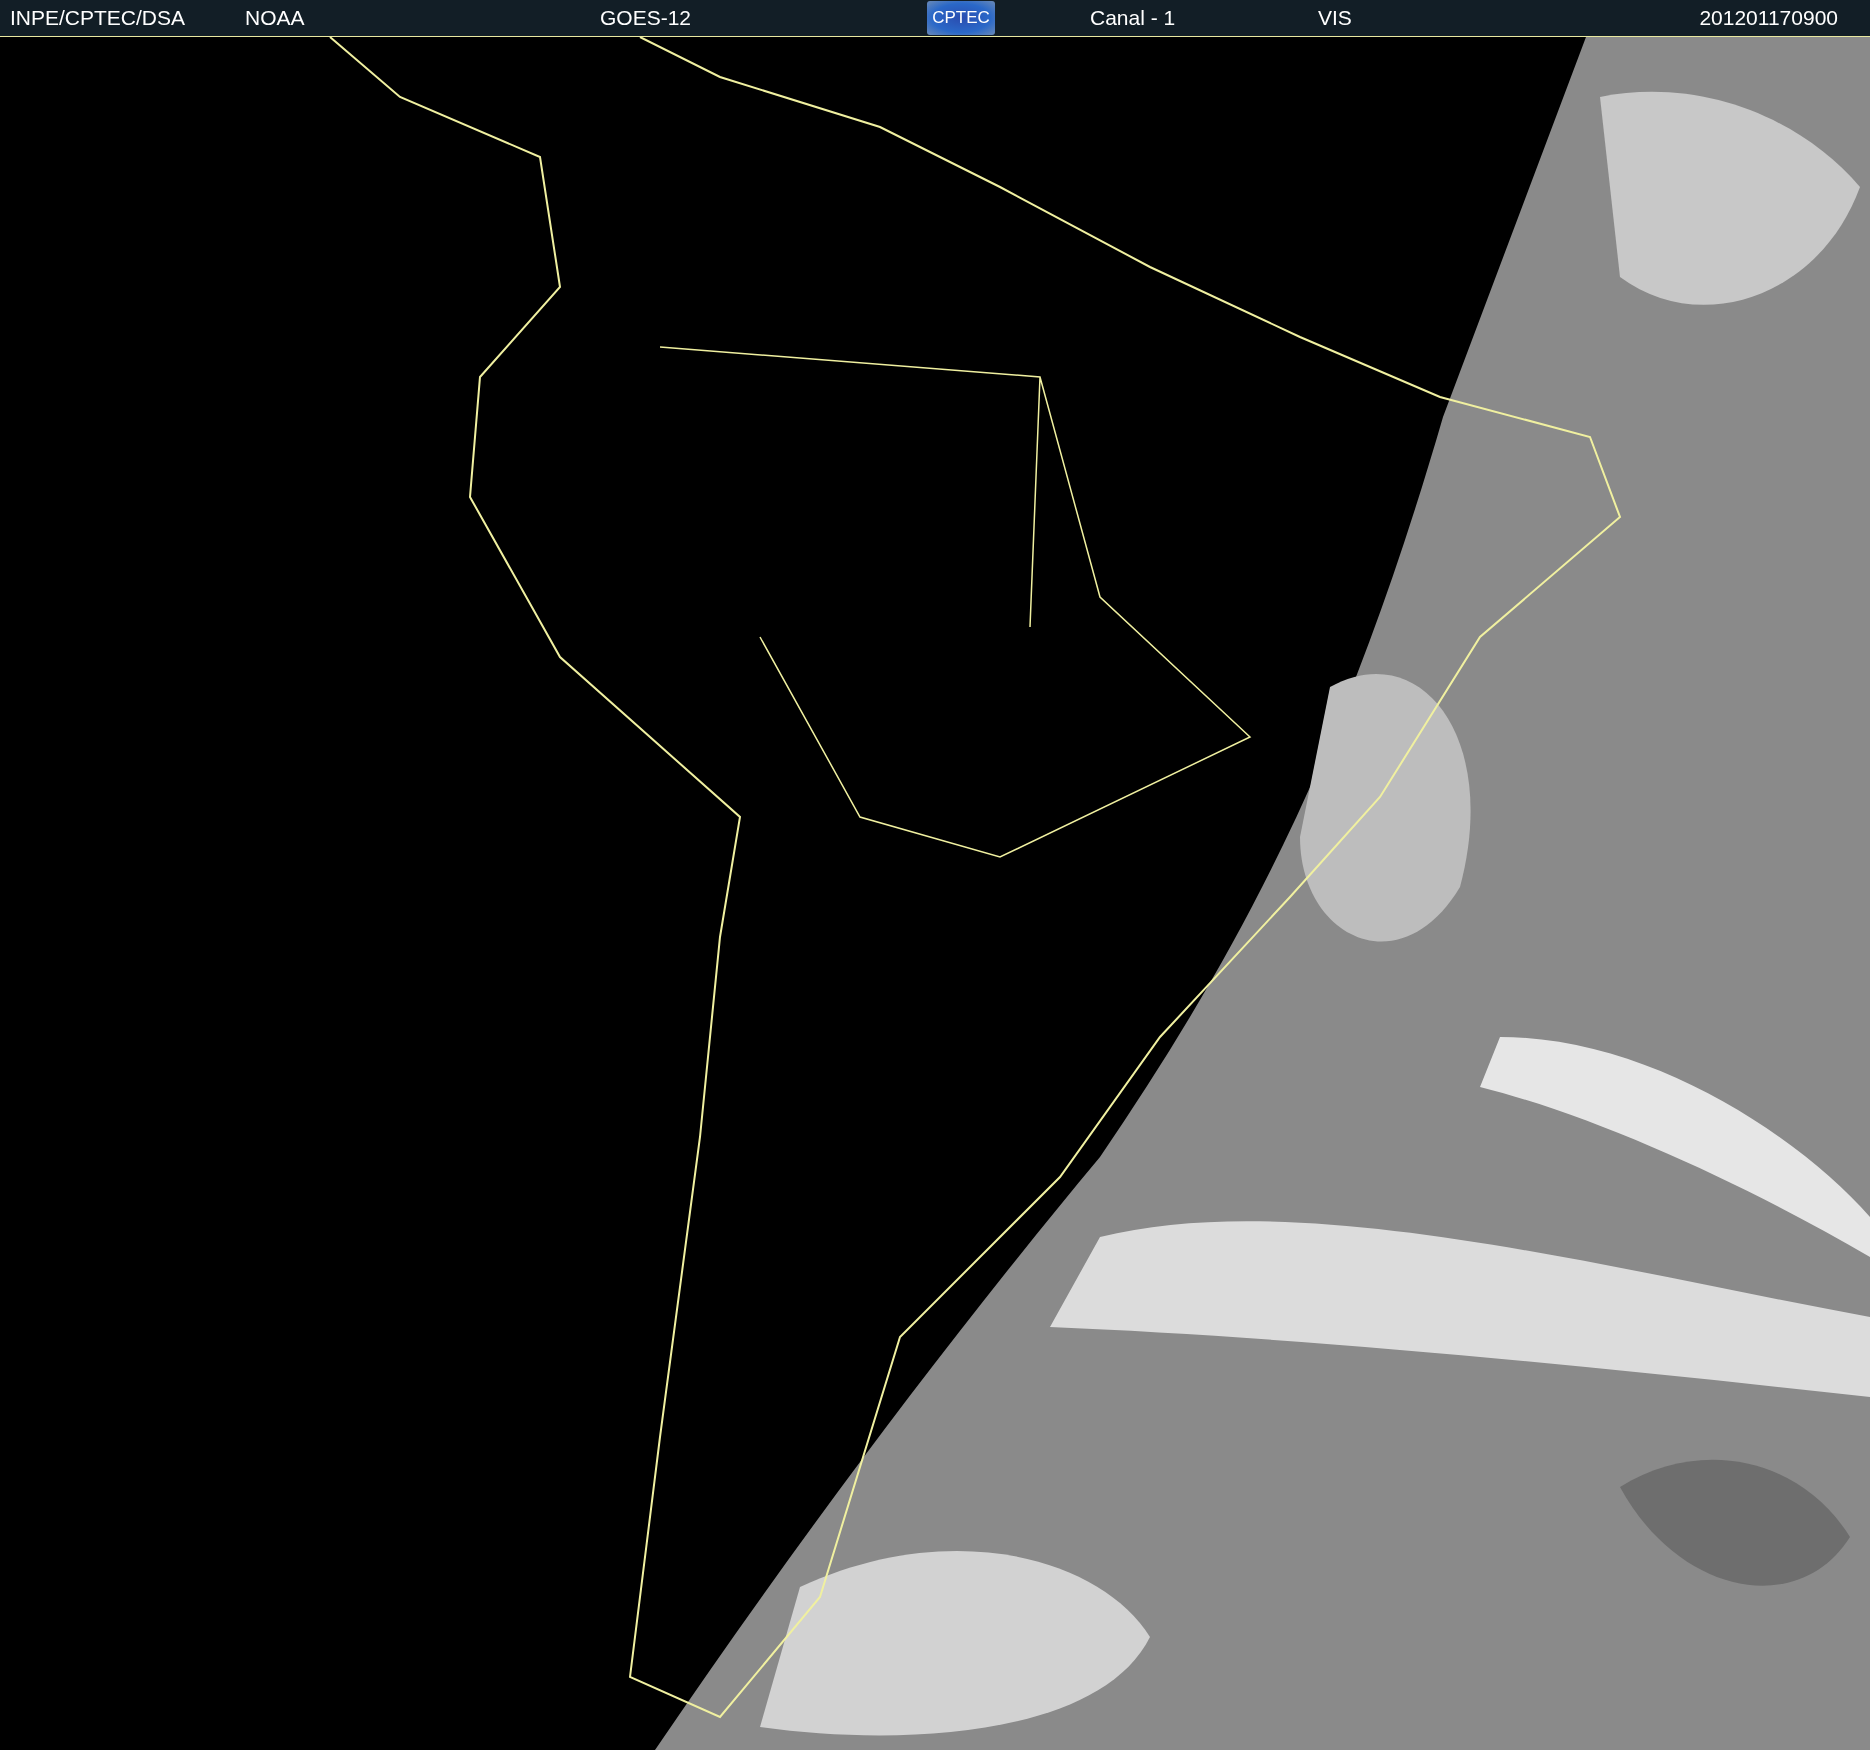  Describe the element at coordinates (275, 18) in the screenshot. I see `agency-label: NOAA` at that location.